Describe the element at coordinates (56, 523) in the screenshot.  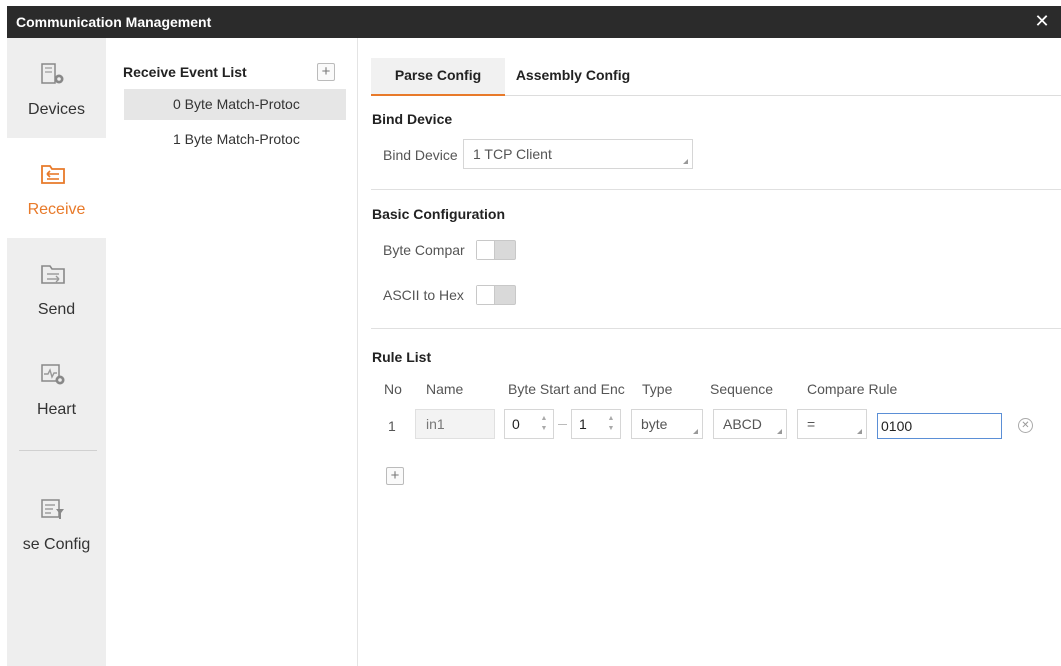
I see `nav-item-config: se Config` at that location.